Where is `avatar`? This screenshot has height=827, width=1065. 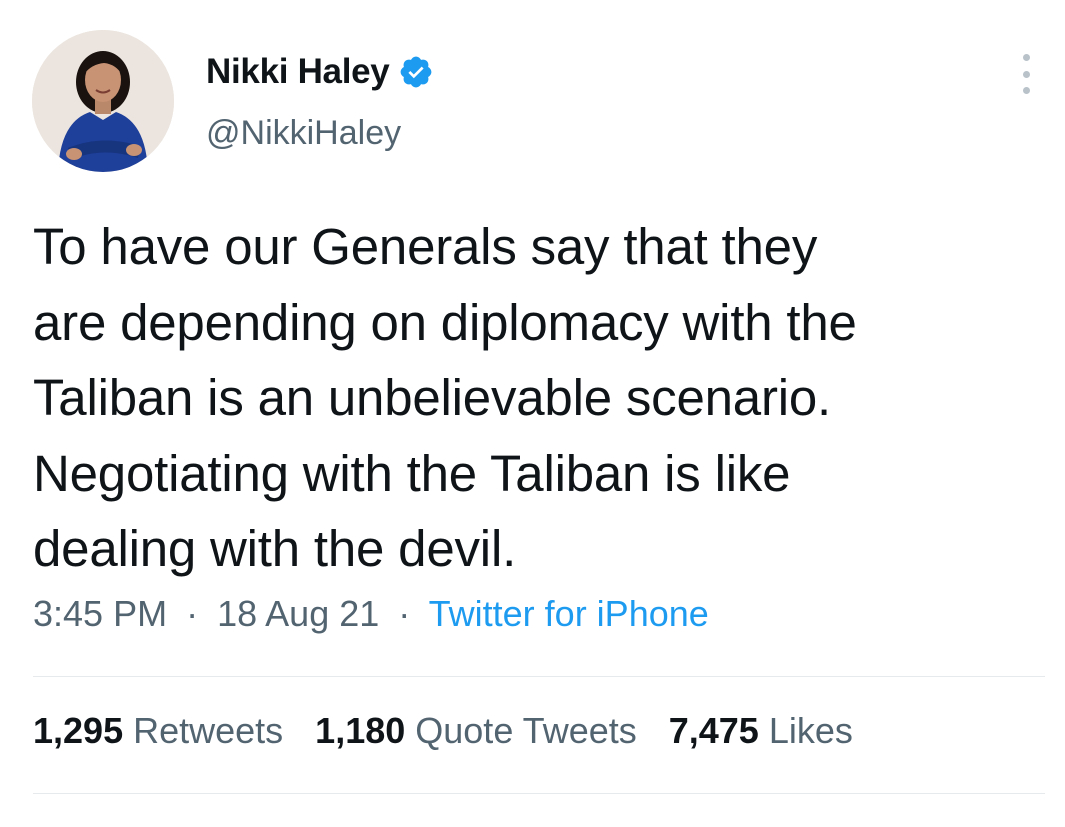
avatar is located at coordinates (103, 101).